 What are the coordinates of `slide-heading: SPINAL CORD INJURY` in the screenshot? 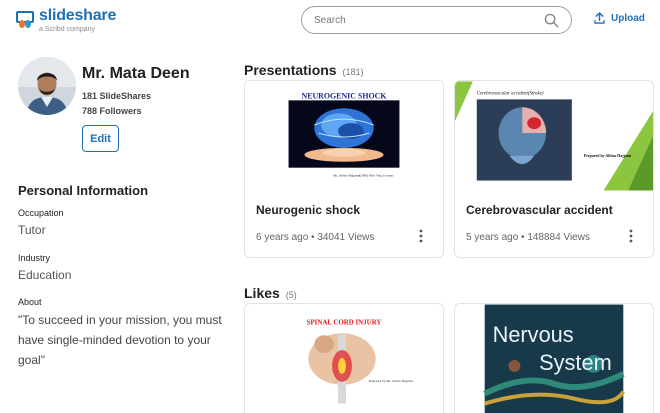 It's located at (344, 322).